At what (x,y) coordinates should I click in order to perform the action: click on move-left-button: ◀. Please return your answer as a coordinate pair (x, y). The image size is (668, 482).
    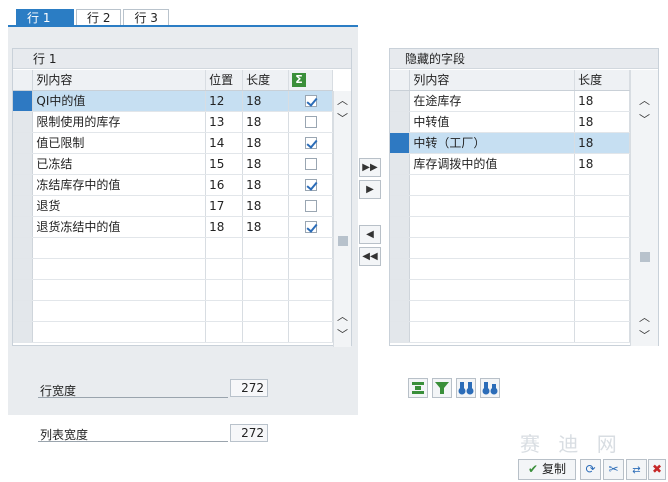
    Looking at the image, I should click on (370, 234).